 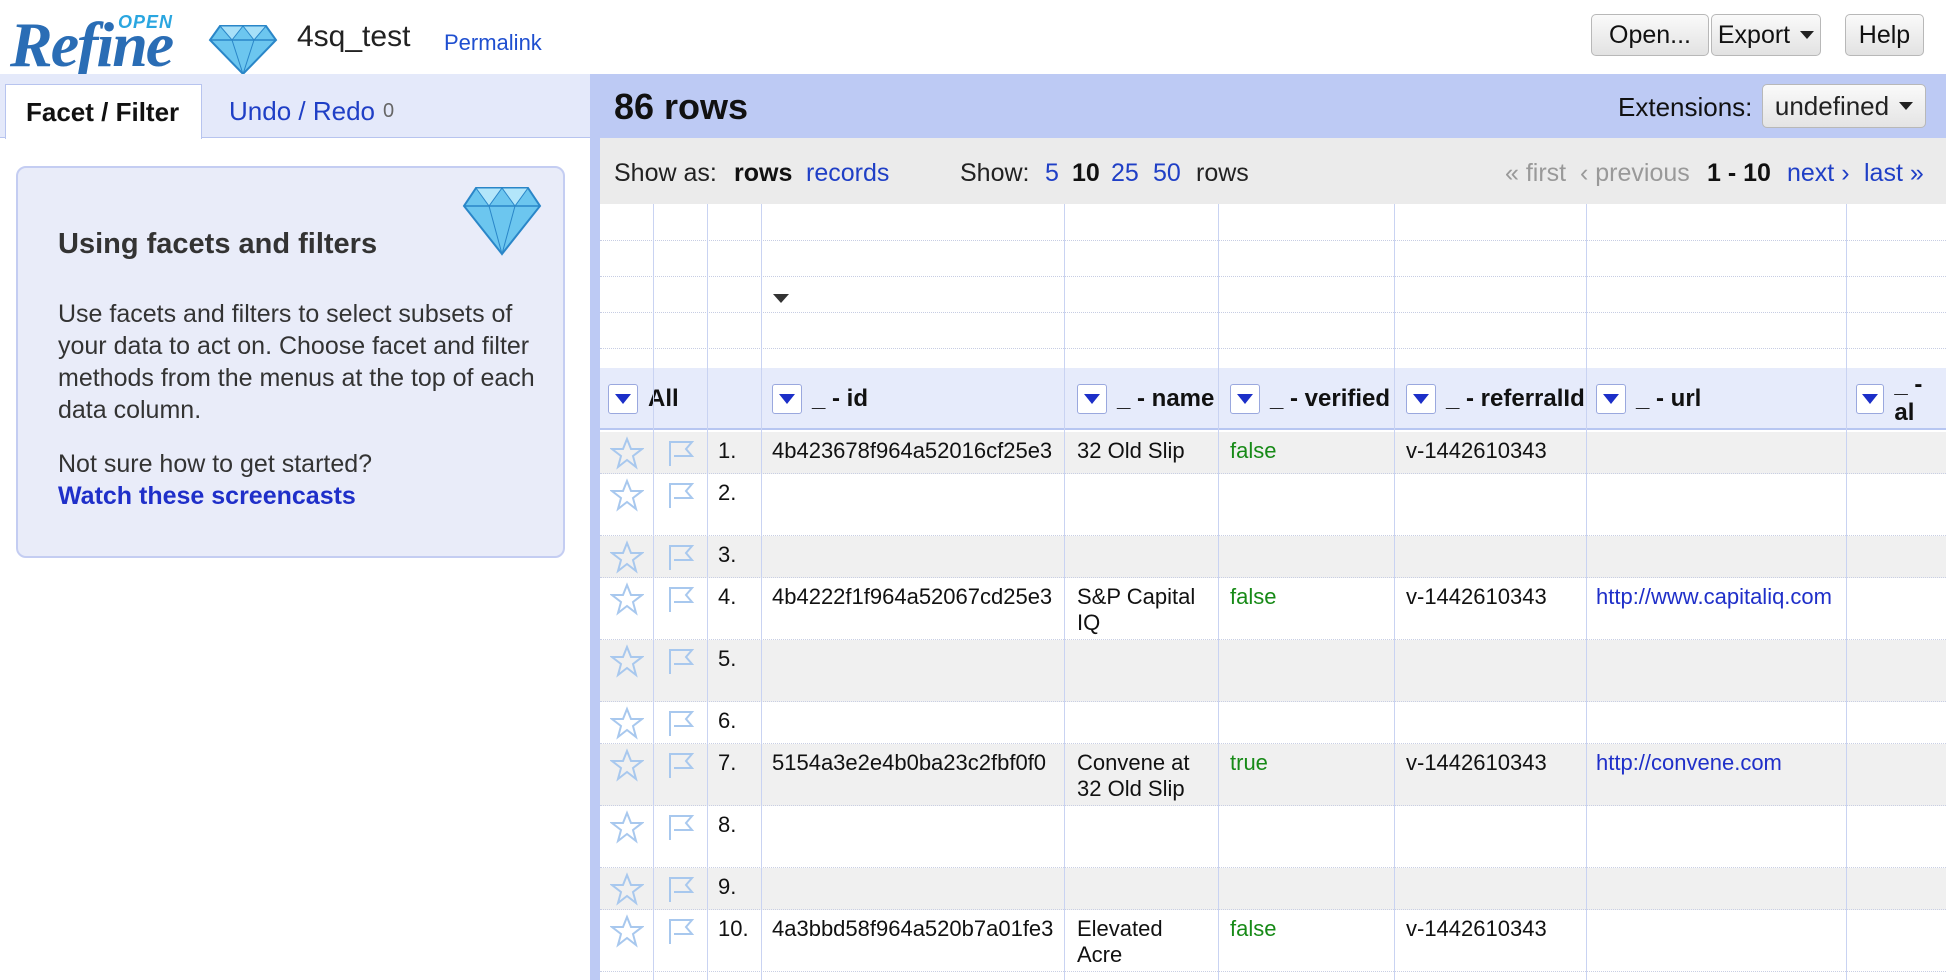 What do you see at coordinates (914, 763) in the screenshot?
I see `cell-id: 5154a3e2e4b0ba23c2fbf0f0` at bounding box center [914, 763].